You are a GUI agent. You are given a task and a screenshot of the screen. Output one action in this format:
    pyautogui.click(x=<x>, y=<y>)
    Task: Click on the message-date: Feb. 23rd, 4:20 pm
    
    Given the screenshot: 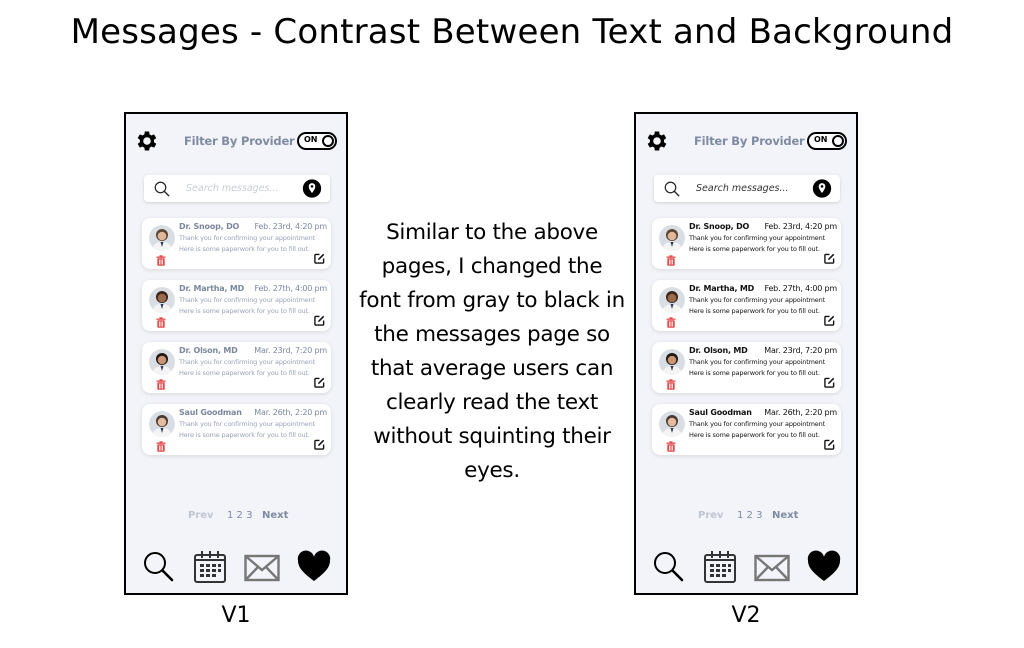 What is the action you would take?
    pyautogui.click(x=800, y=226)
    